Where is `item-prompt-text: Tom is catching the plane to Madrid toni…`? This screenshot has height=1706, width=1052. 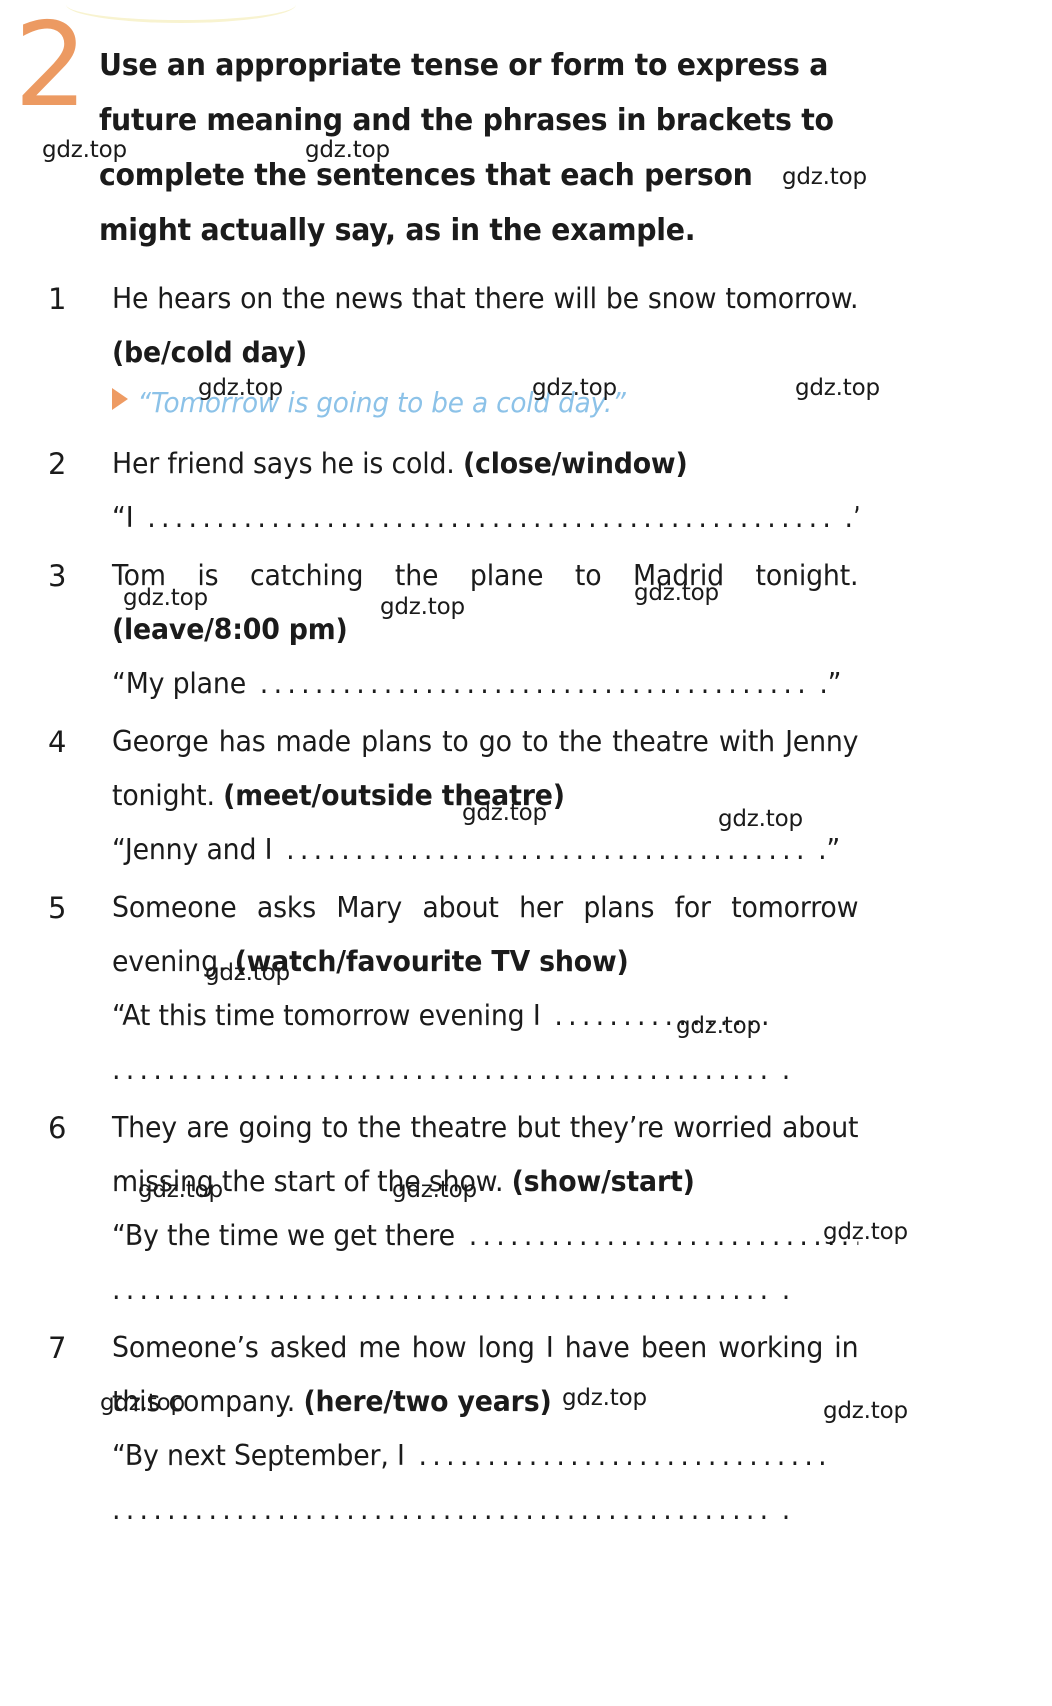 item-prompt-text: Tom is catching the plane to Madrid toni… is located at coordinates (485, 575).